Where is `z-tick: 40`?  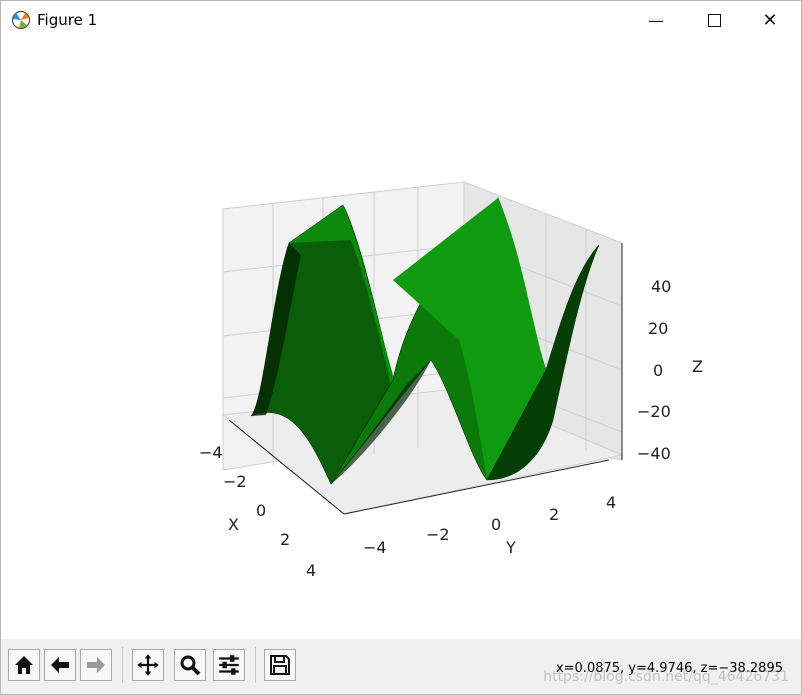 z-tick: 40 is located at coordinates (661, 286).